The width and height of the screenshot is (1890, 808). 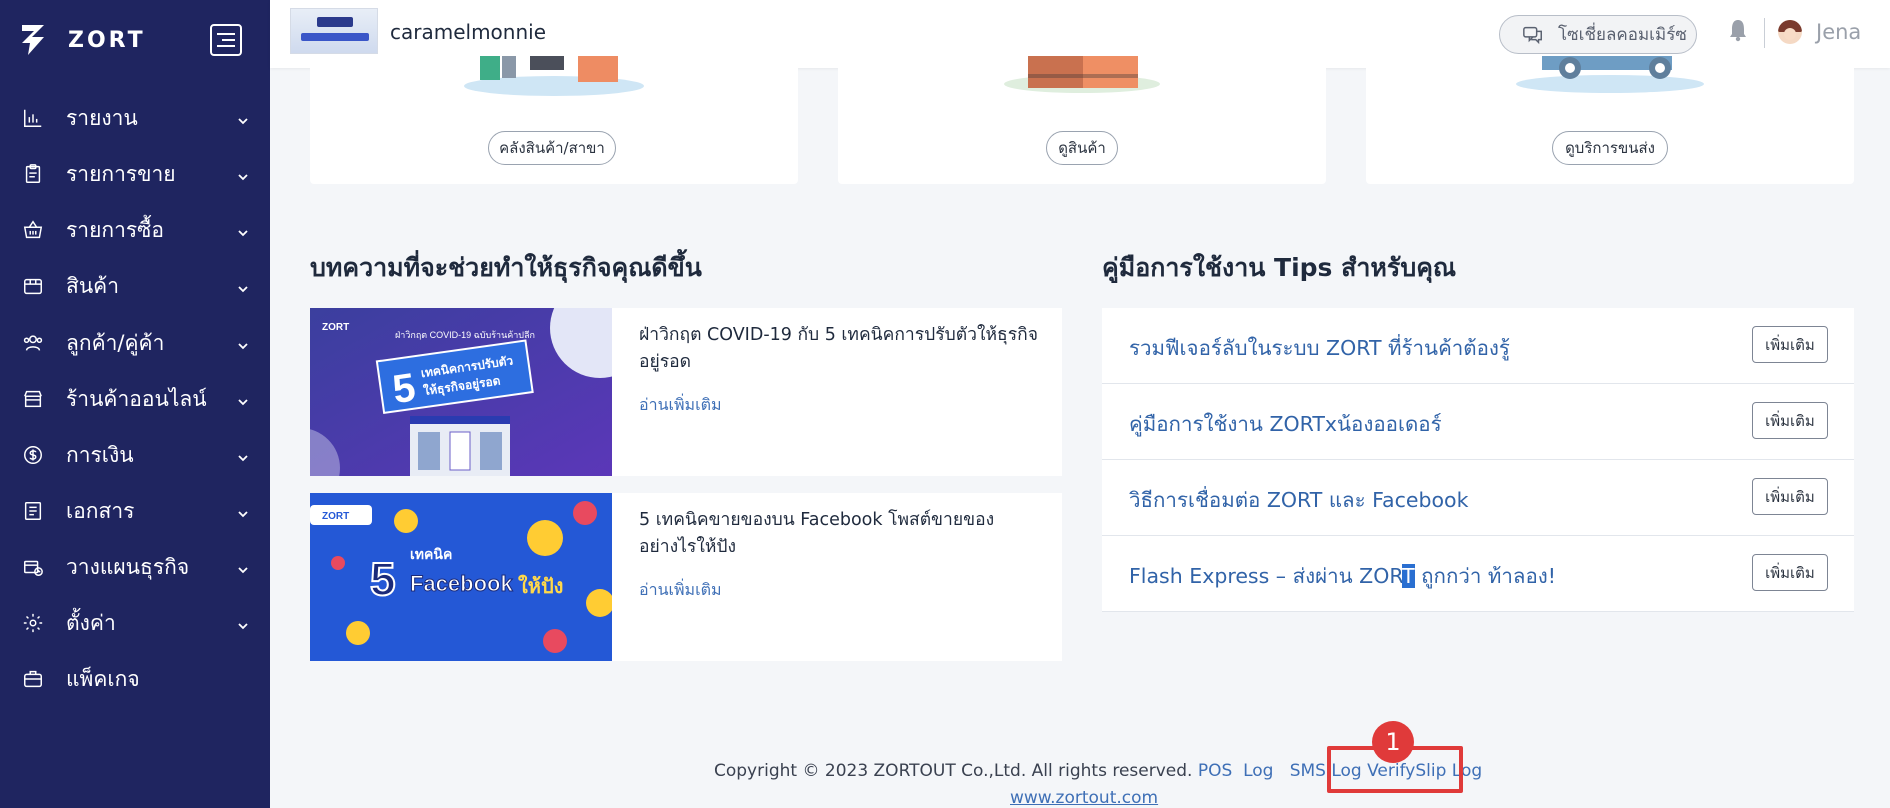 I want to click on clipboard-icon, so click(x=33, y=174).